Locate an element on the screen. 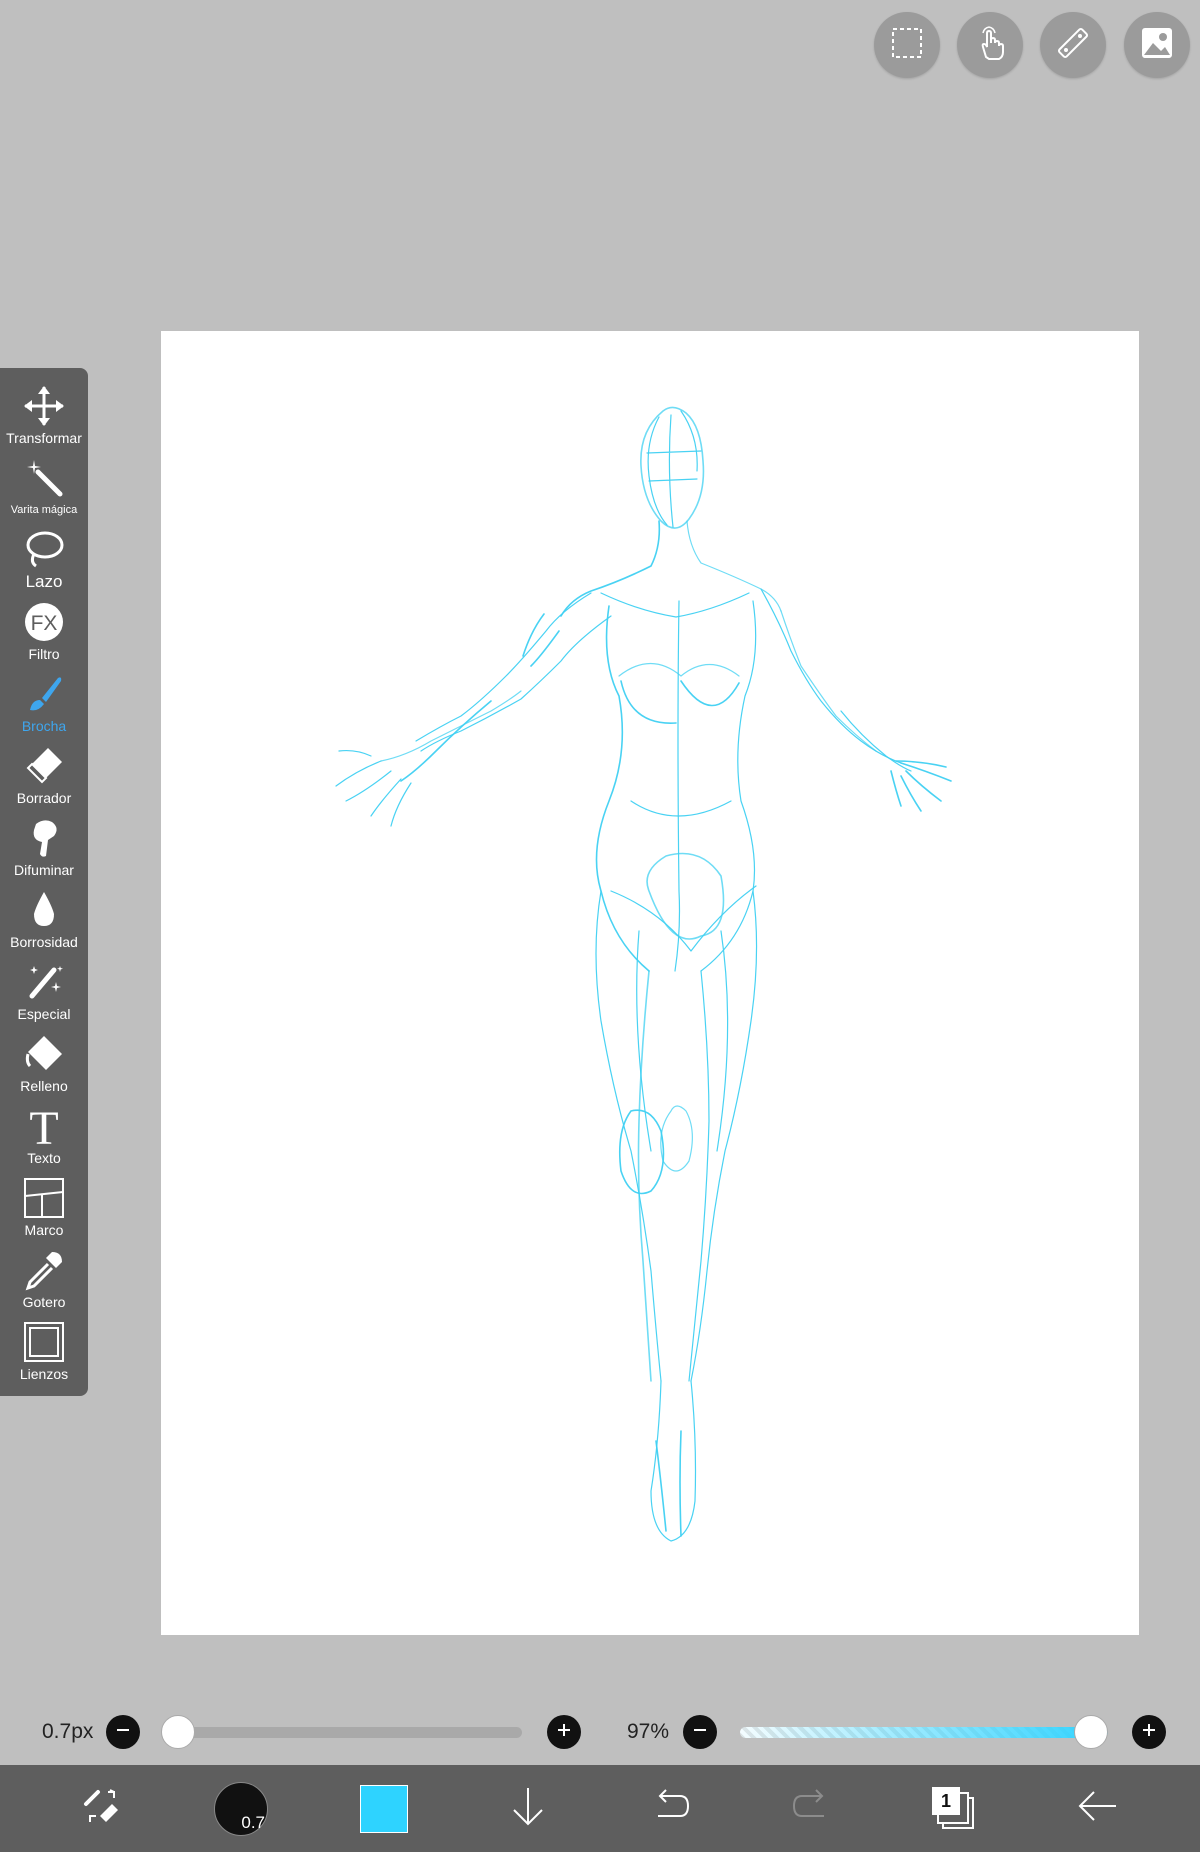  selection-button is located at coordinates (907, 45).